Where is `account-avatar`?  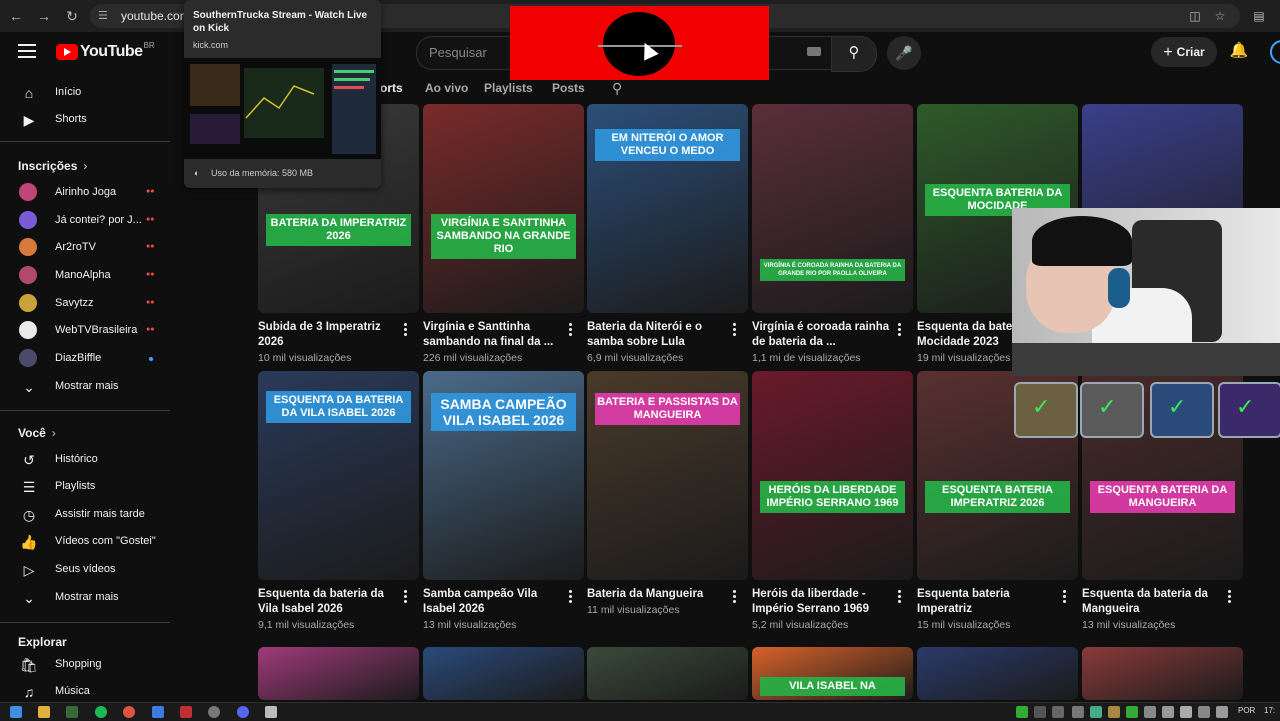 account-avatar is located at coordinates (1275, 52).